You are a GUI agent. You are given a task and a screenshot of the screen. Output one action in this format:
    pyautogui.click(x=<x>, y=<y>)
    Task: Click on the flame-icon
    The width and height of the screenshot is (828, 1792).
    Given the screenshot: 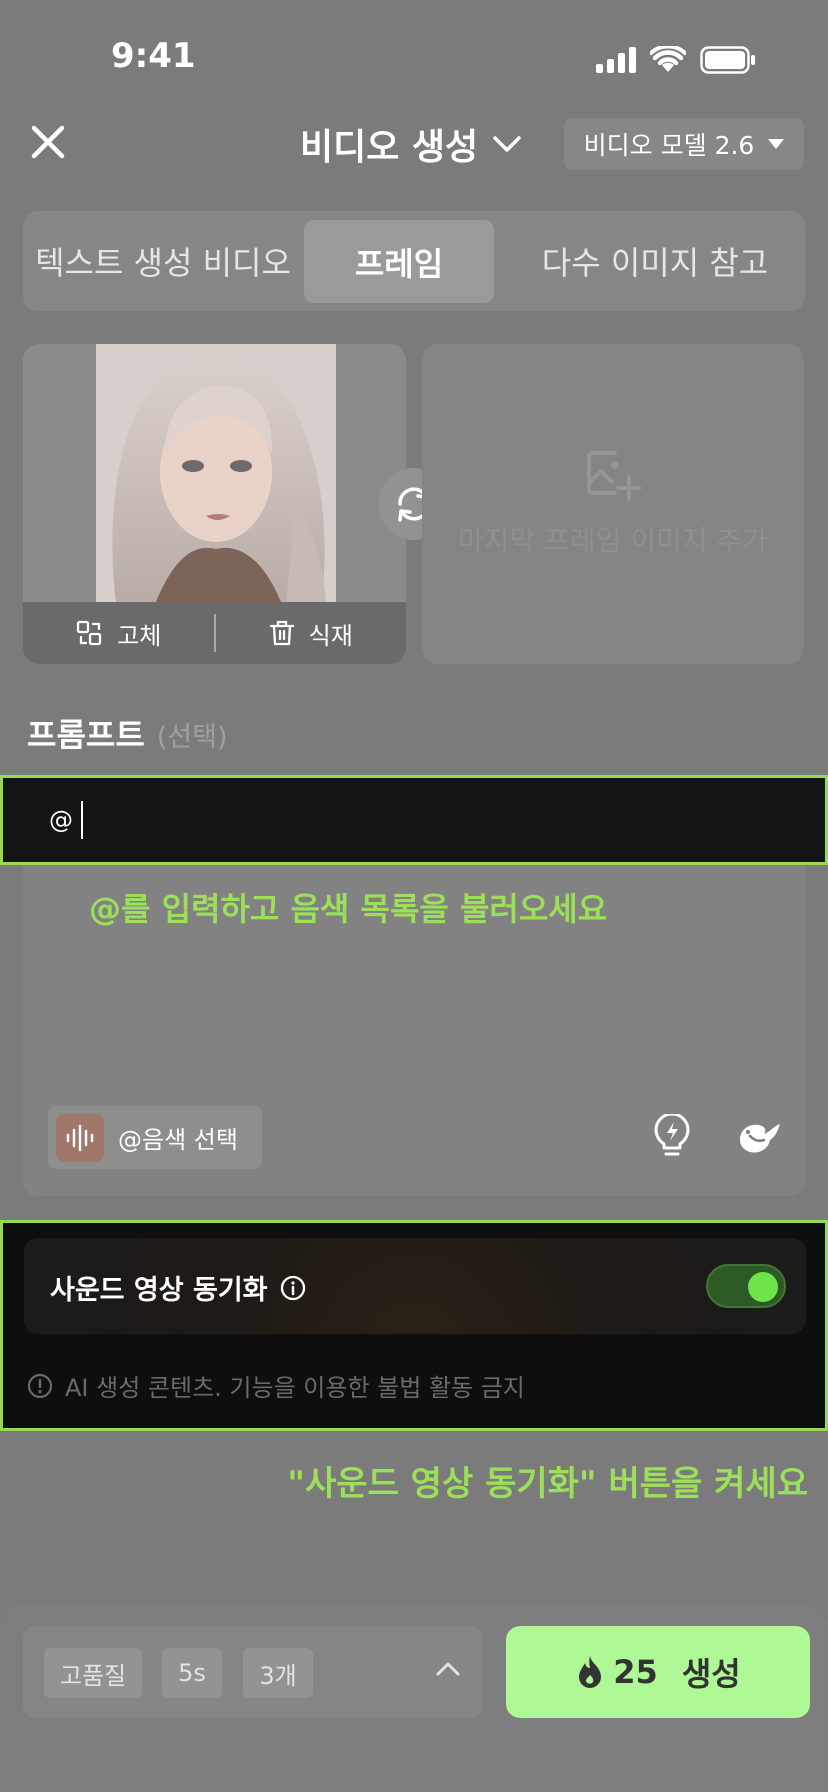 What is the action you would take?
    pyautogui.click(x=590, y=1672)
    